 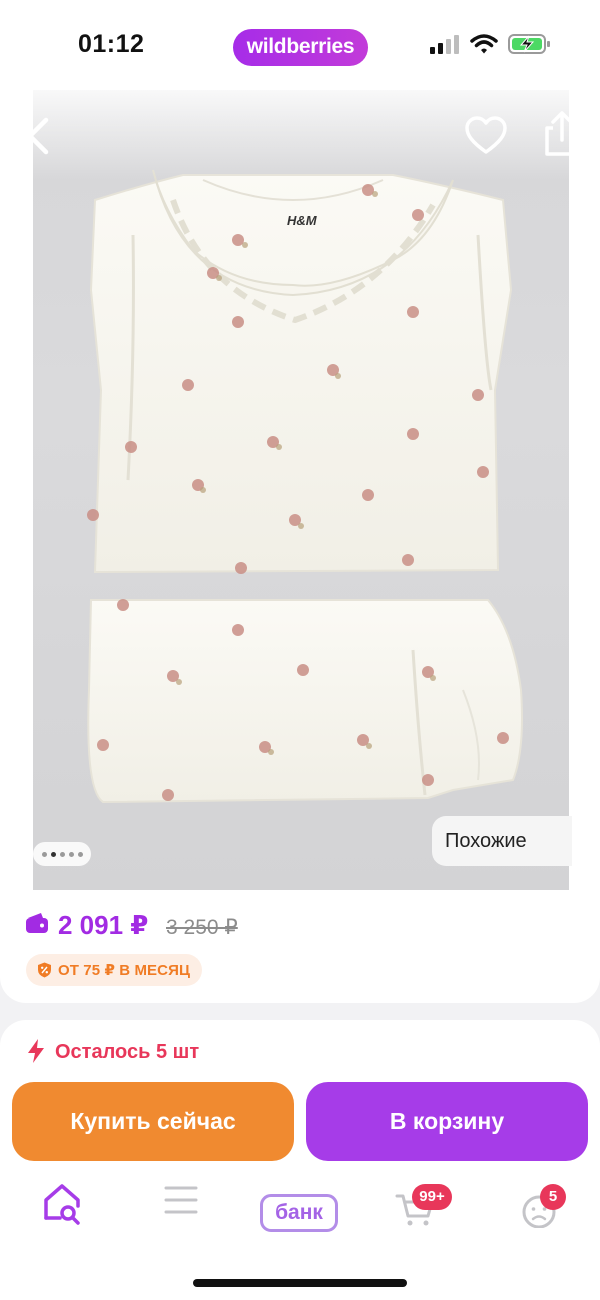 I want to click on tab-bank: банк, so click(x=300, y=1202).